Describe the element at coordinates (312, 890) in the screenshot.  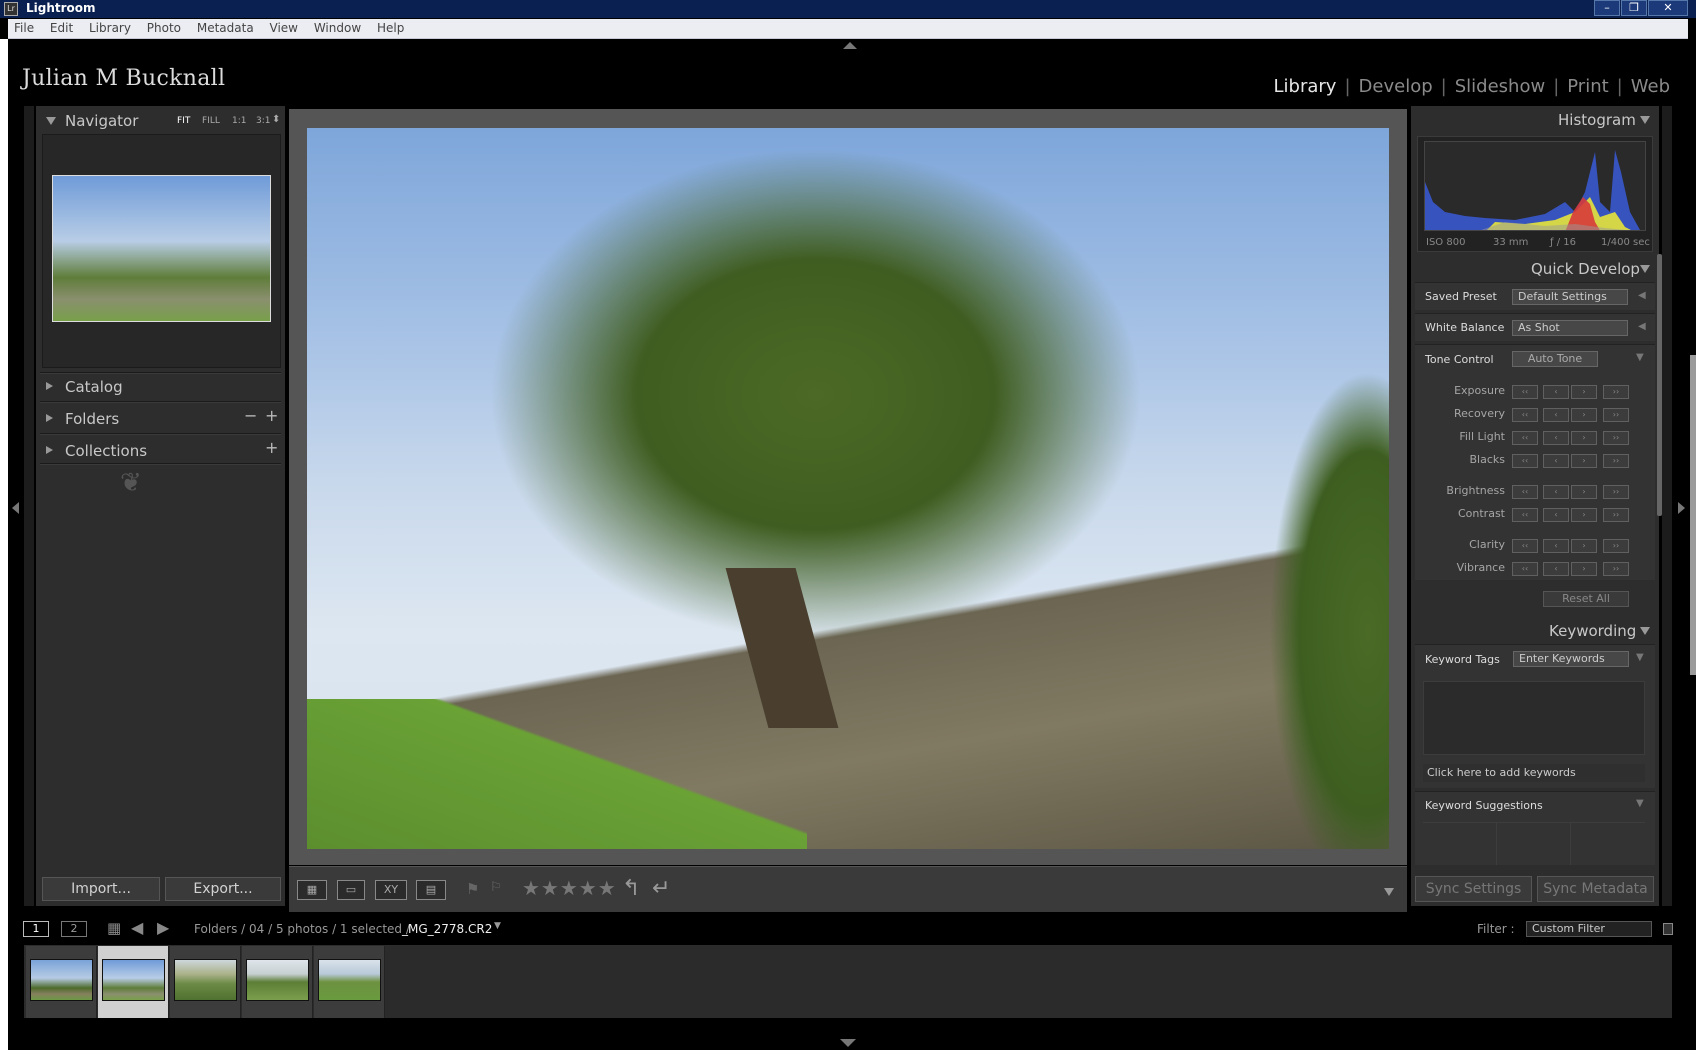
I see `grid-view-icon: ▦` at that location.